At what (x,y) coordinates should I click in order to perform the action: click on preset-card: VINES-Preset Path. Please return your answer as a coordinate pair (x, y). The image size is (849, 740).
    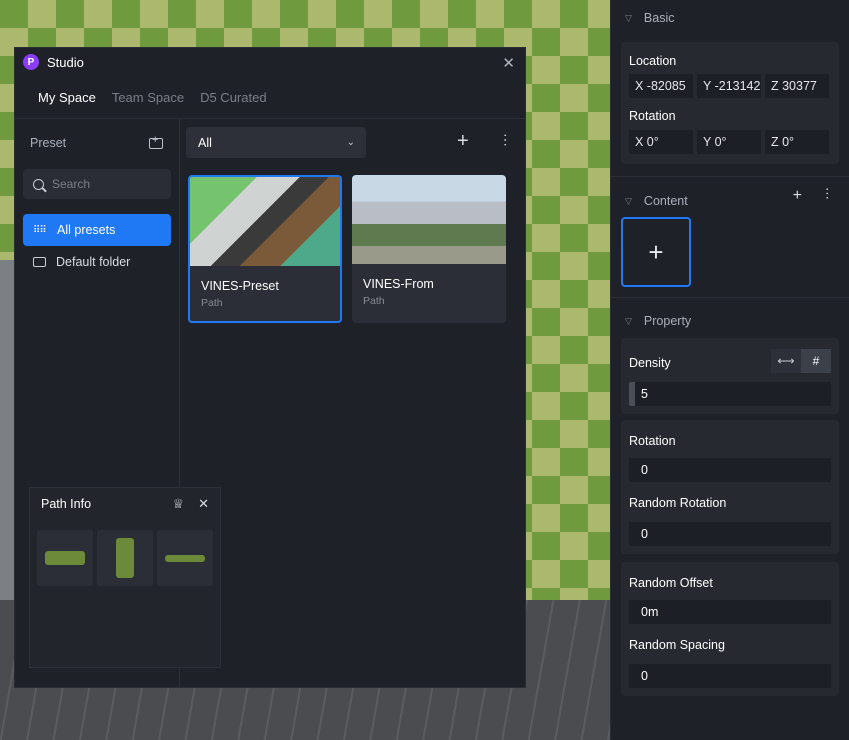
    Looking at the image, I should click on (265, 249).